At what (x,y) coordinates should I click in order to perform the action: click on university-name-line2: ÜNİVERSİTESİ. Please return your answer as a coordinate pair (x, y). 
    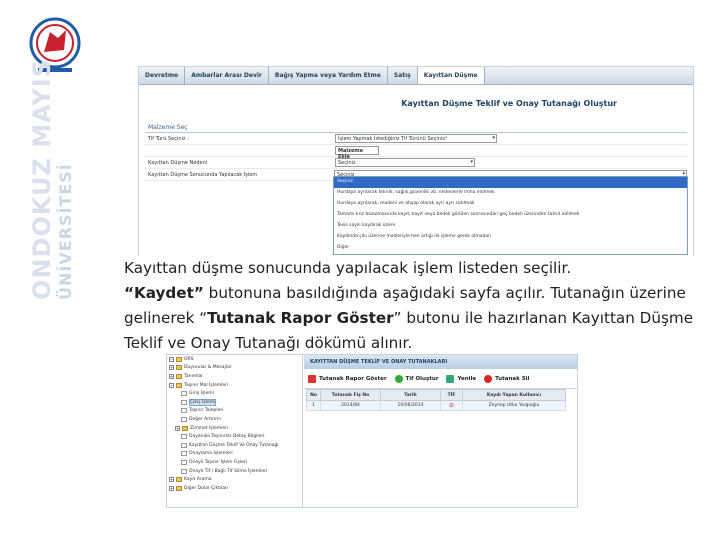
    Looking at the image, I should click on (65, 231).